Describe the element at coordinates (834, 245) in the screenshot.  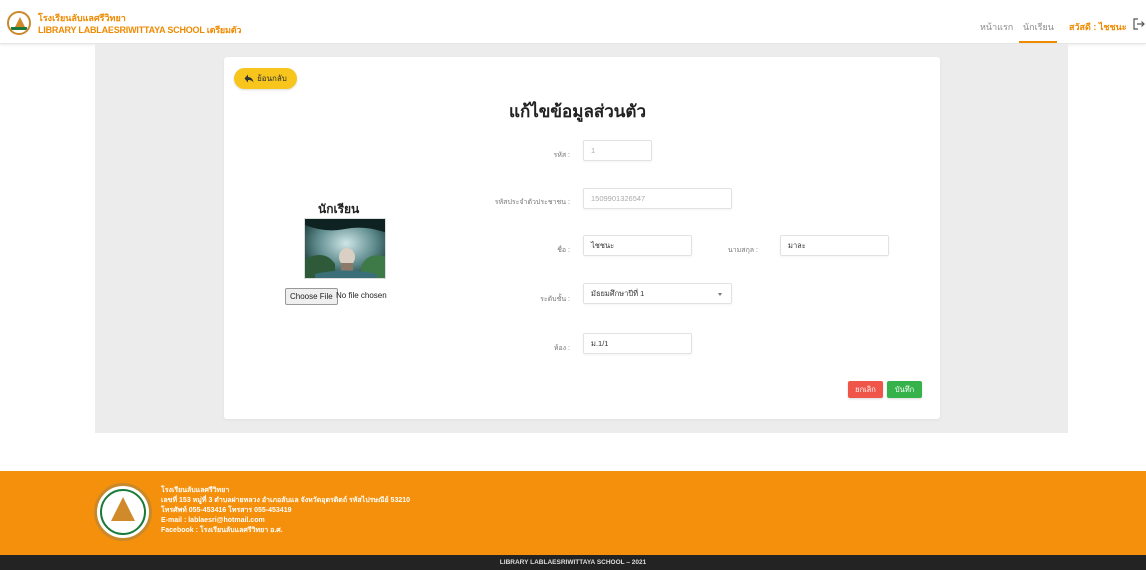
I see `last-name-field: มาละ` at that location.